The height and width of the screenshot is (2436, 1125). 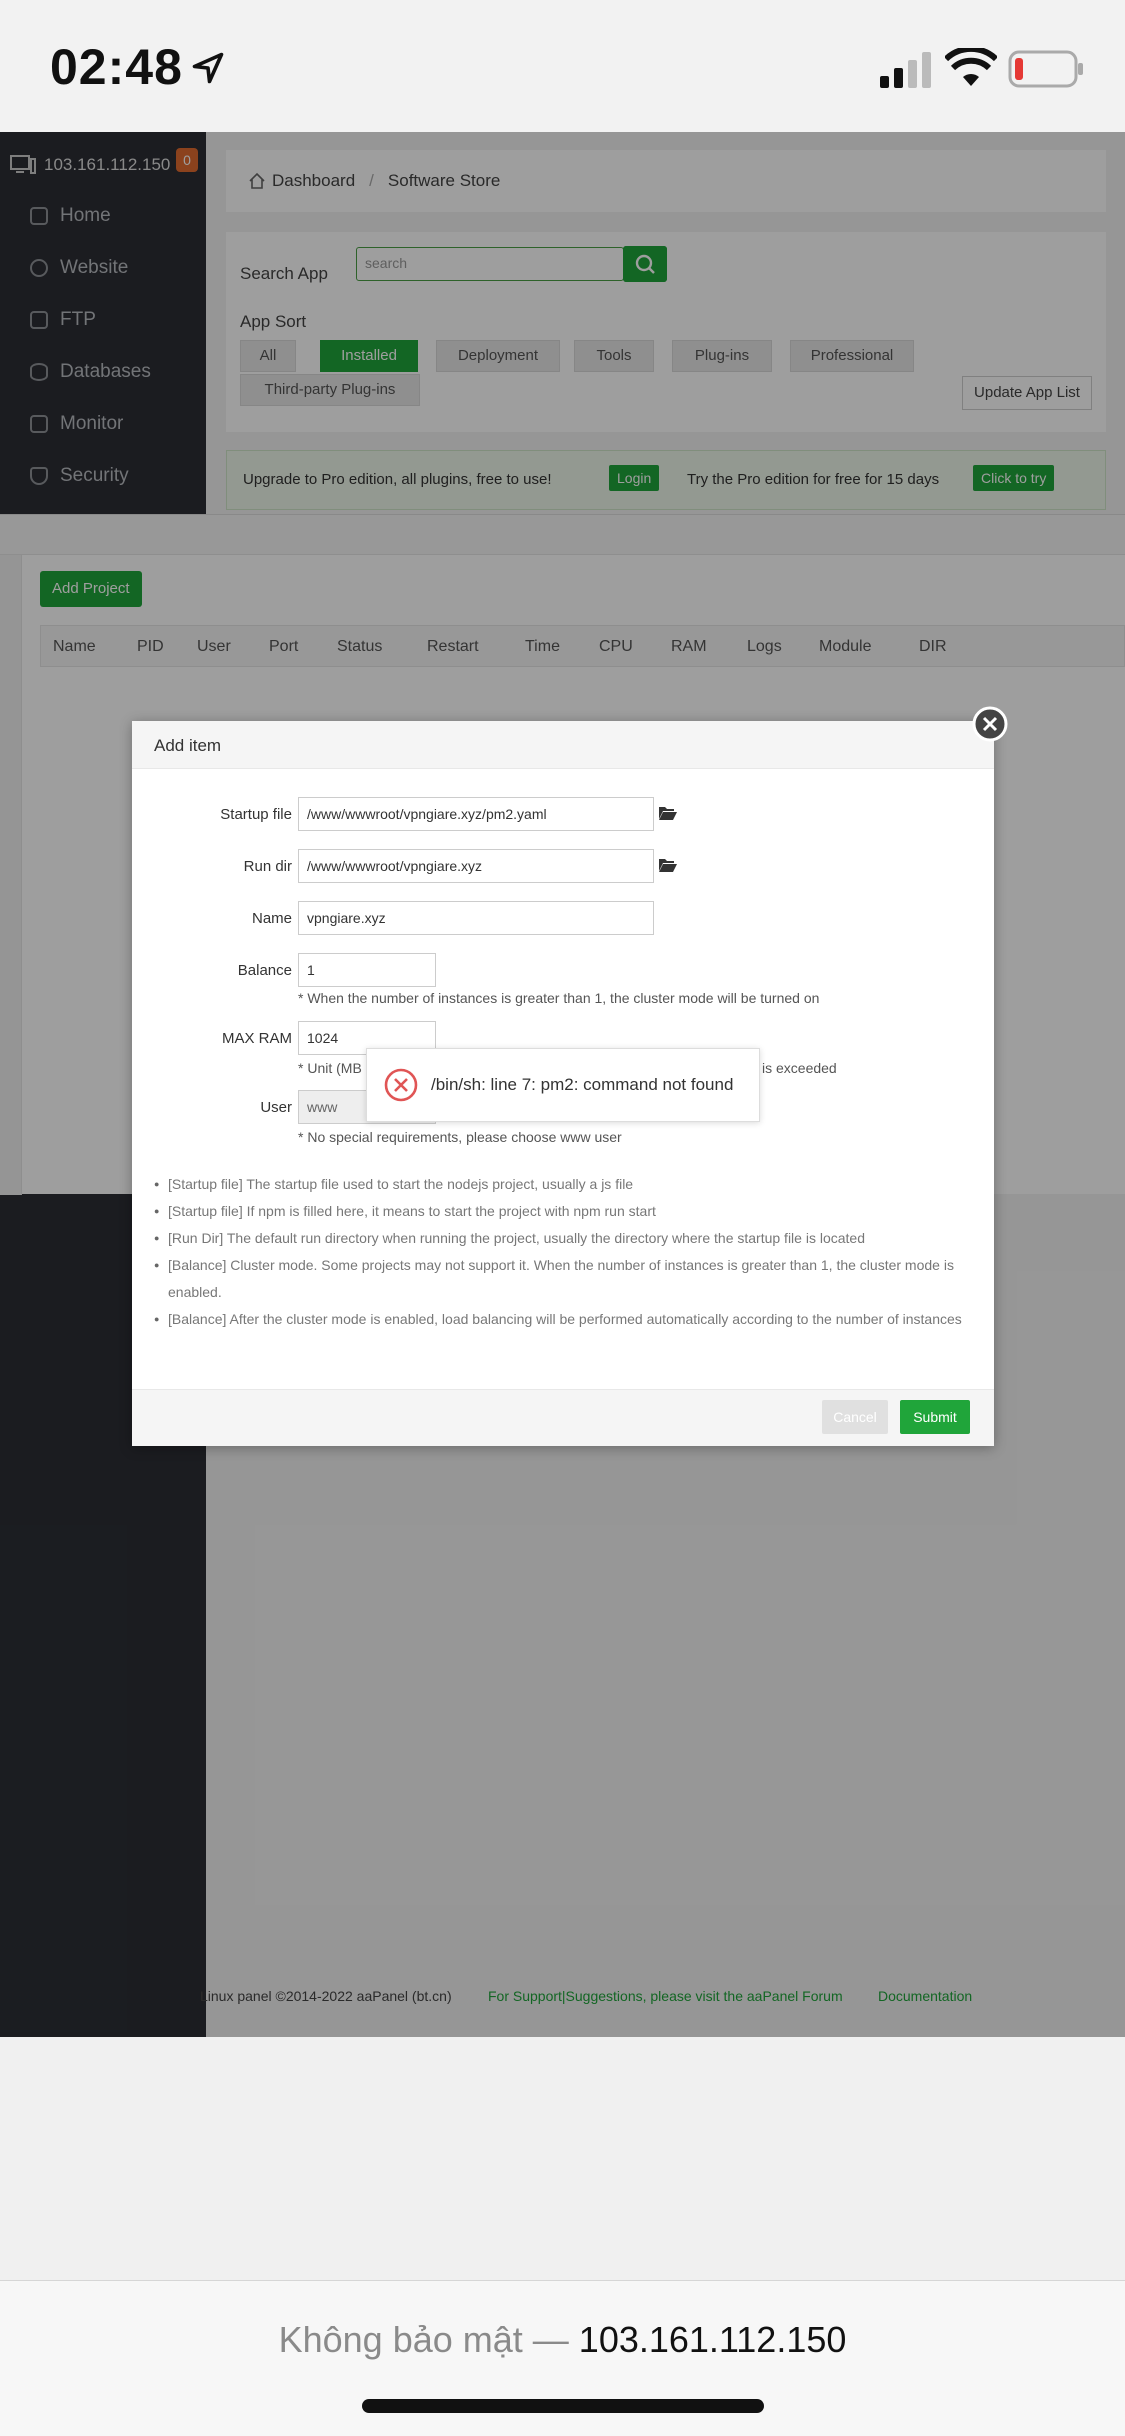 What do you see at coordinates (188, 745) in the screenshot?
I see `dialog-title: Add item` at bounding box center [188, 745].